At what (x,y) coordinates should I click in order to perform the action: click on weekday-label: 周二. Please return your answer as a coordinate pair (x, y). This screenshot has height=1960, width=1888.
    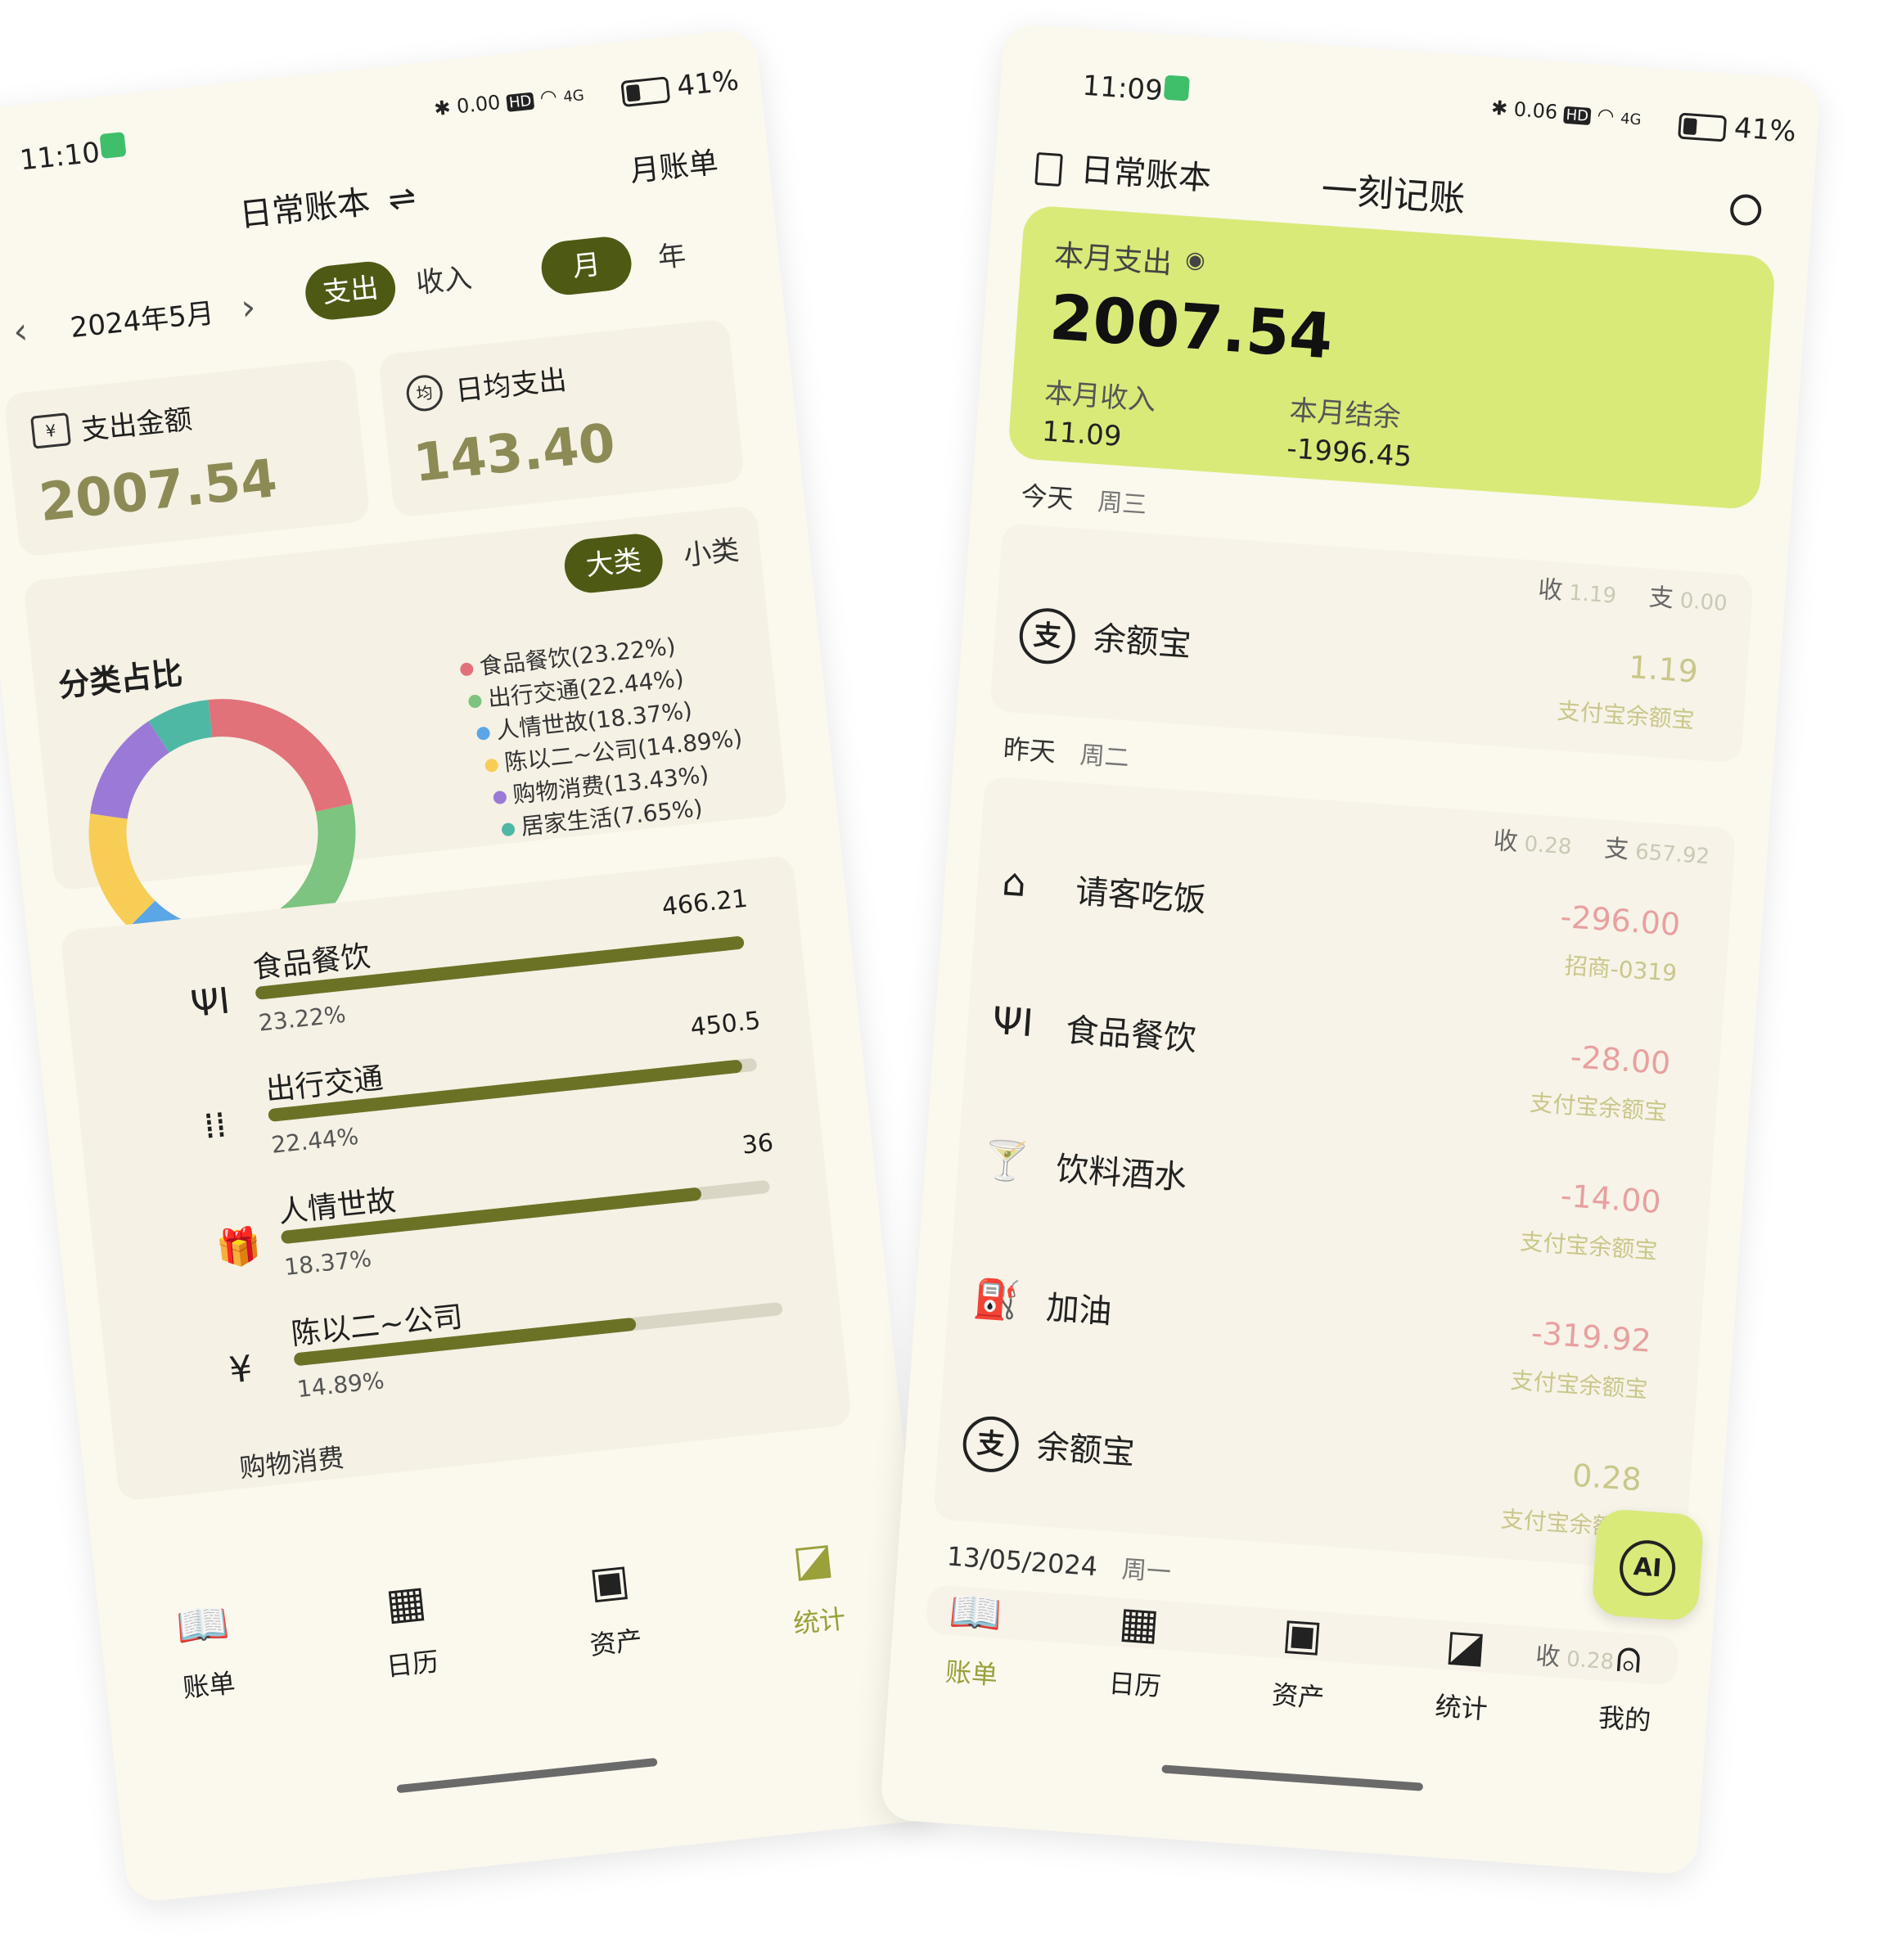
    Looking at the image, I should click on (1104, 757).